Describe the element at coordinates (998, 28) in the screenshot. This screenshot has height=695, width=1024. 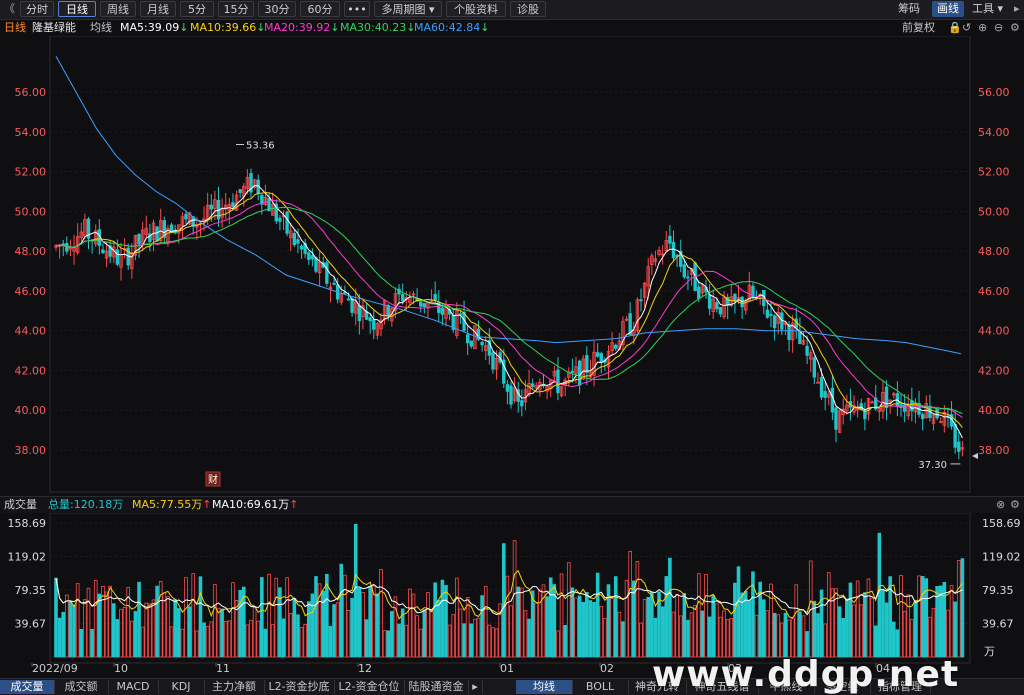
I see `zoom-out-icon: ⊖` at that location.